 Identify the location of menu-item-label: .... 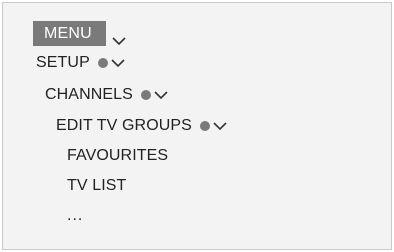
(75, 215).